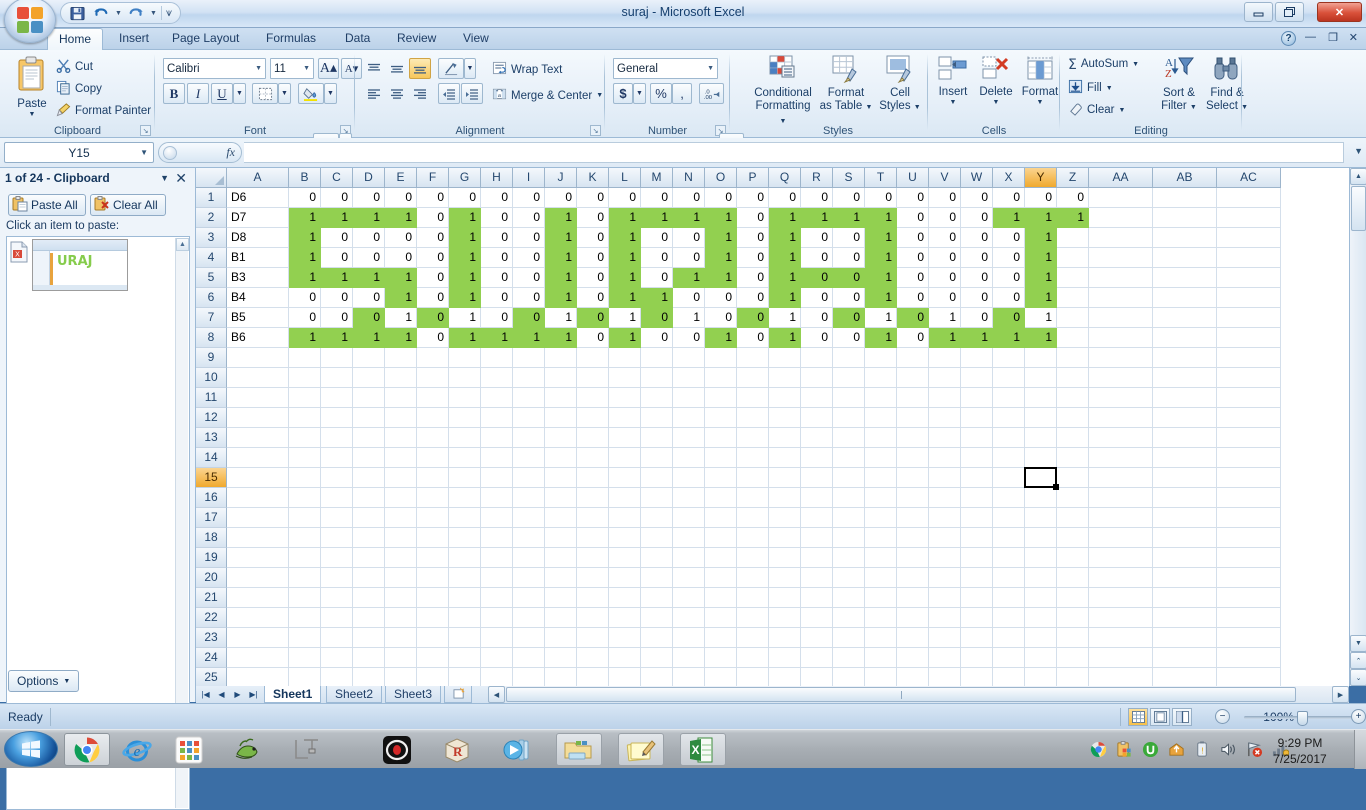 This screenshot has width=1366, height=810. What do you see at coordinates (1073, 298) in the screenshot?
I see `cell-Z6` at bounding box center [1073, 298].